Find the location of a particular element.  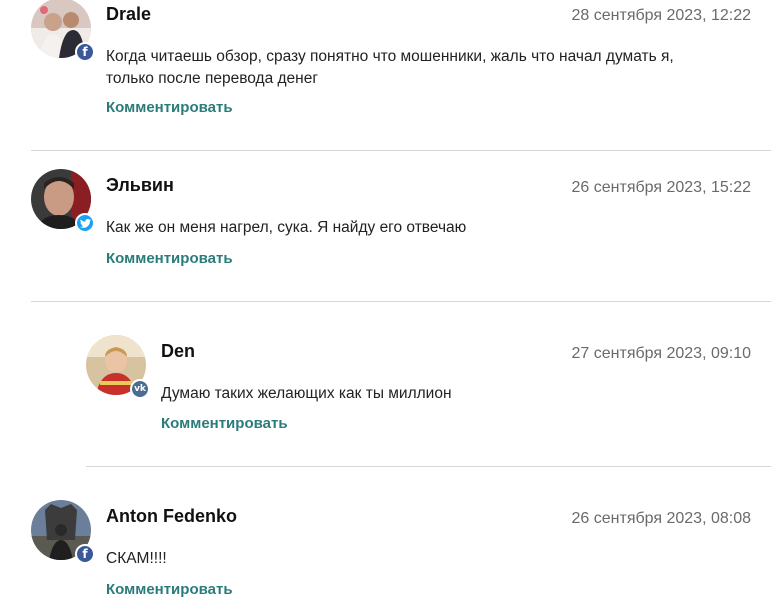

comment-date: 26 сентября 2023, 08:08 is located at coordinates (661, 518).